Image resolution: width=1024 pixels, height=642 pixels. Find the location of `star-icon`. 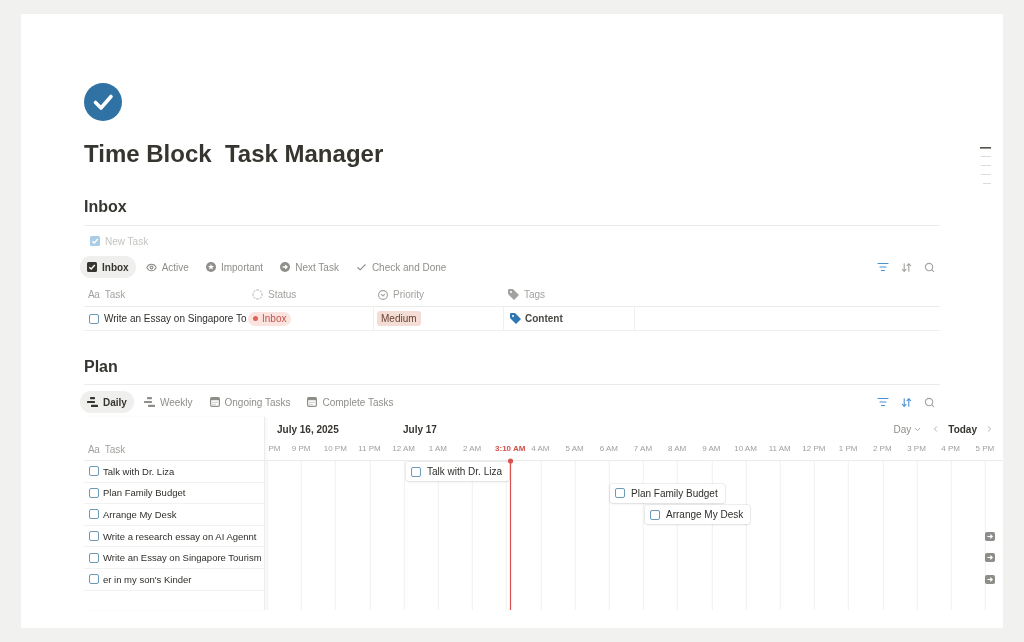

star-icon is located at coordinates (210, 267).